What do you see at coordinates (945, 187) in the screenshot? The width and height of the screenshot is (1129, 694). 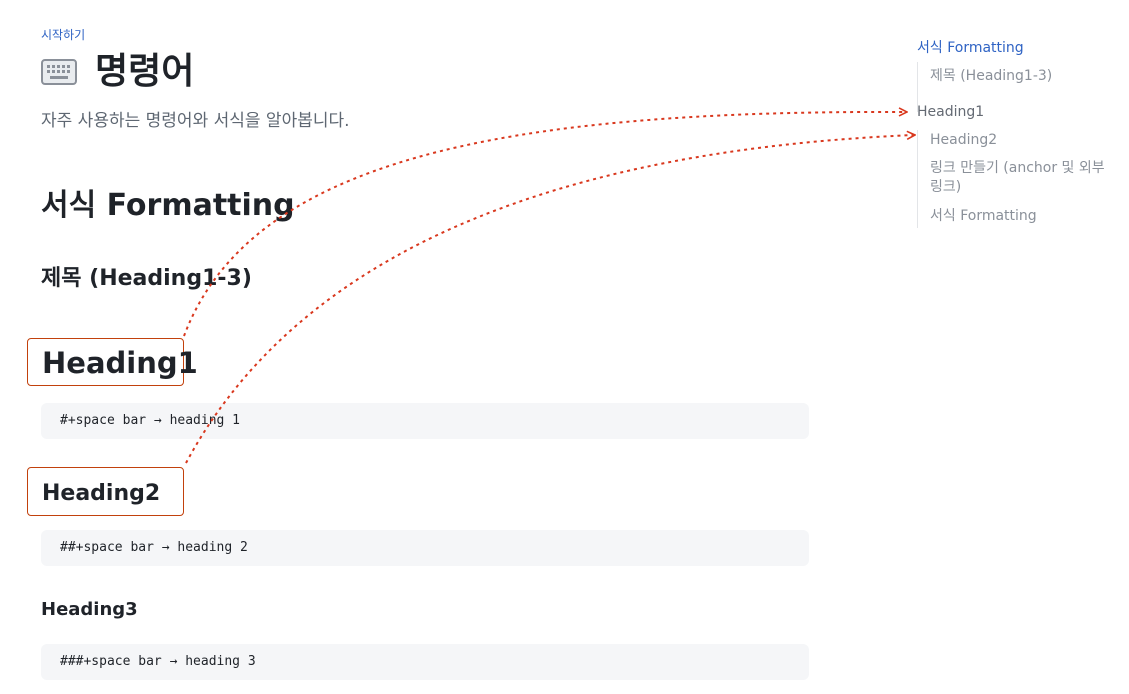 I see `toc-item-links-cont: 링크)` at bounding box center [945, 187].